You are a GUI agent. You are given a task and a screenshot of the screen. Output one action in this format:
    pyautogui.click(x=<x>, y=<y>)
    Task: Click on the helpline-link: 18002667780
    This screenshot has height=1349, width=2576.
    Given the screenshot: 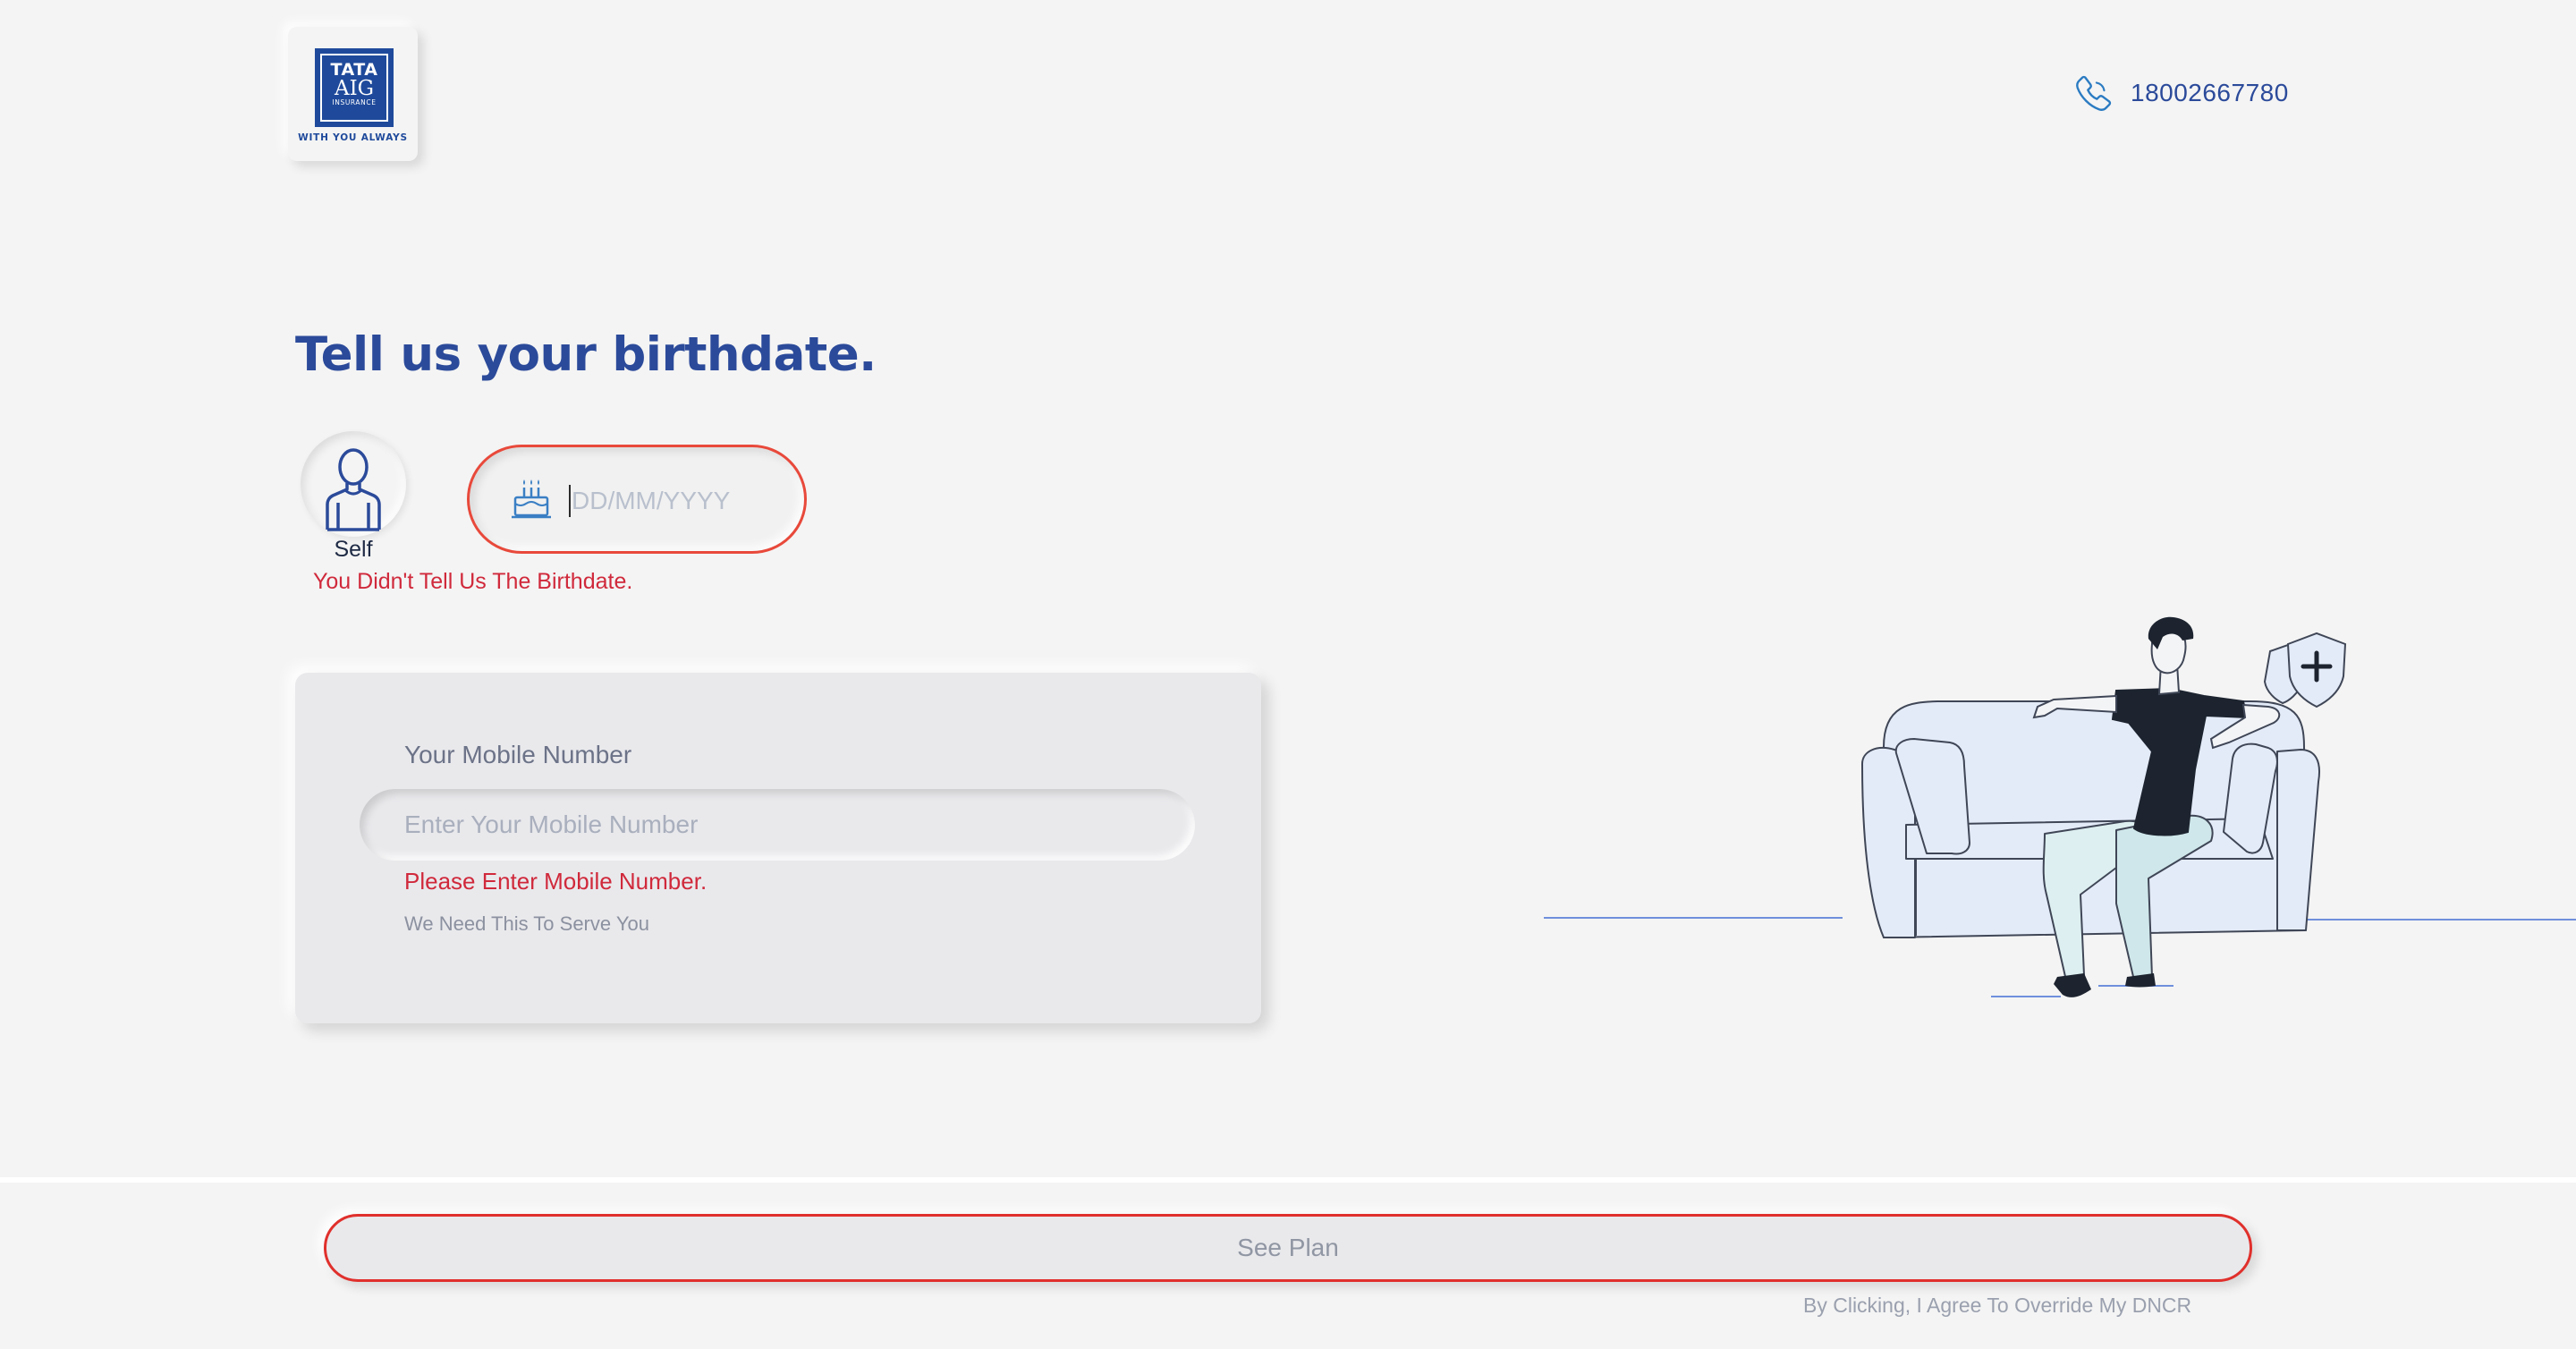 What is the action you would take?
    pyautogui.click(x=2181, y=93)
    